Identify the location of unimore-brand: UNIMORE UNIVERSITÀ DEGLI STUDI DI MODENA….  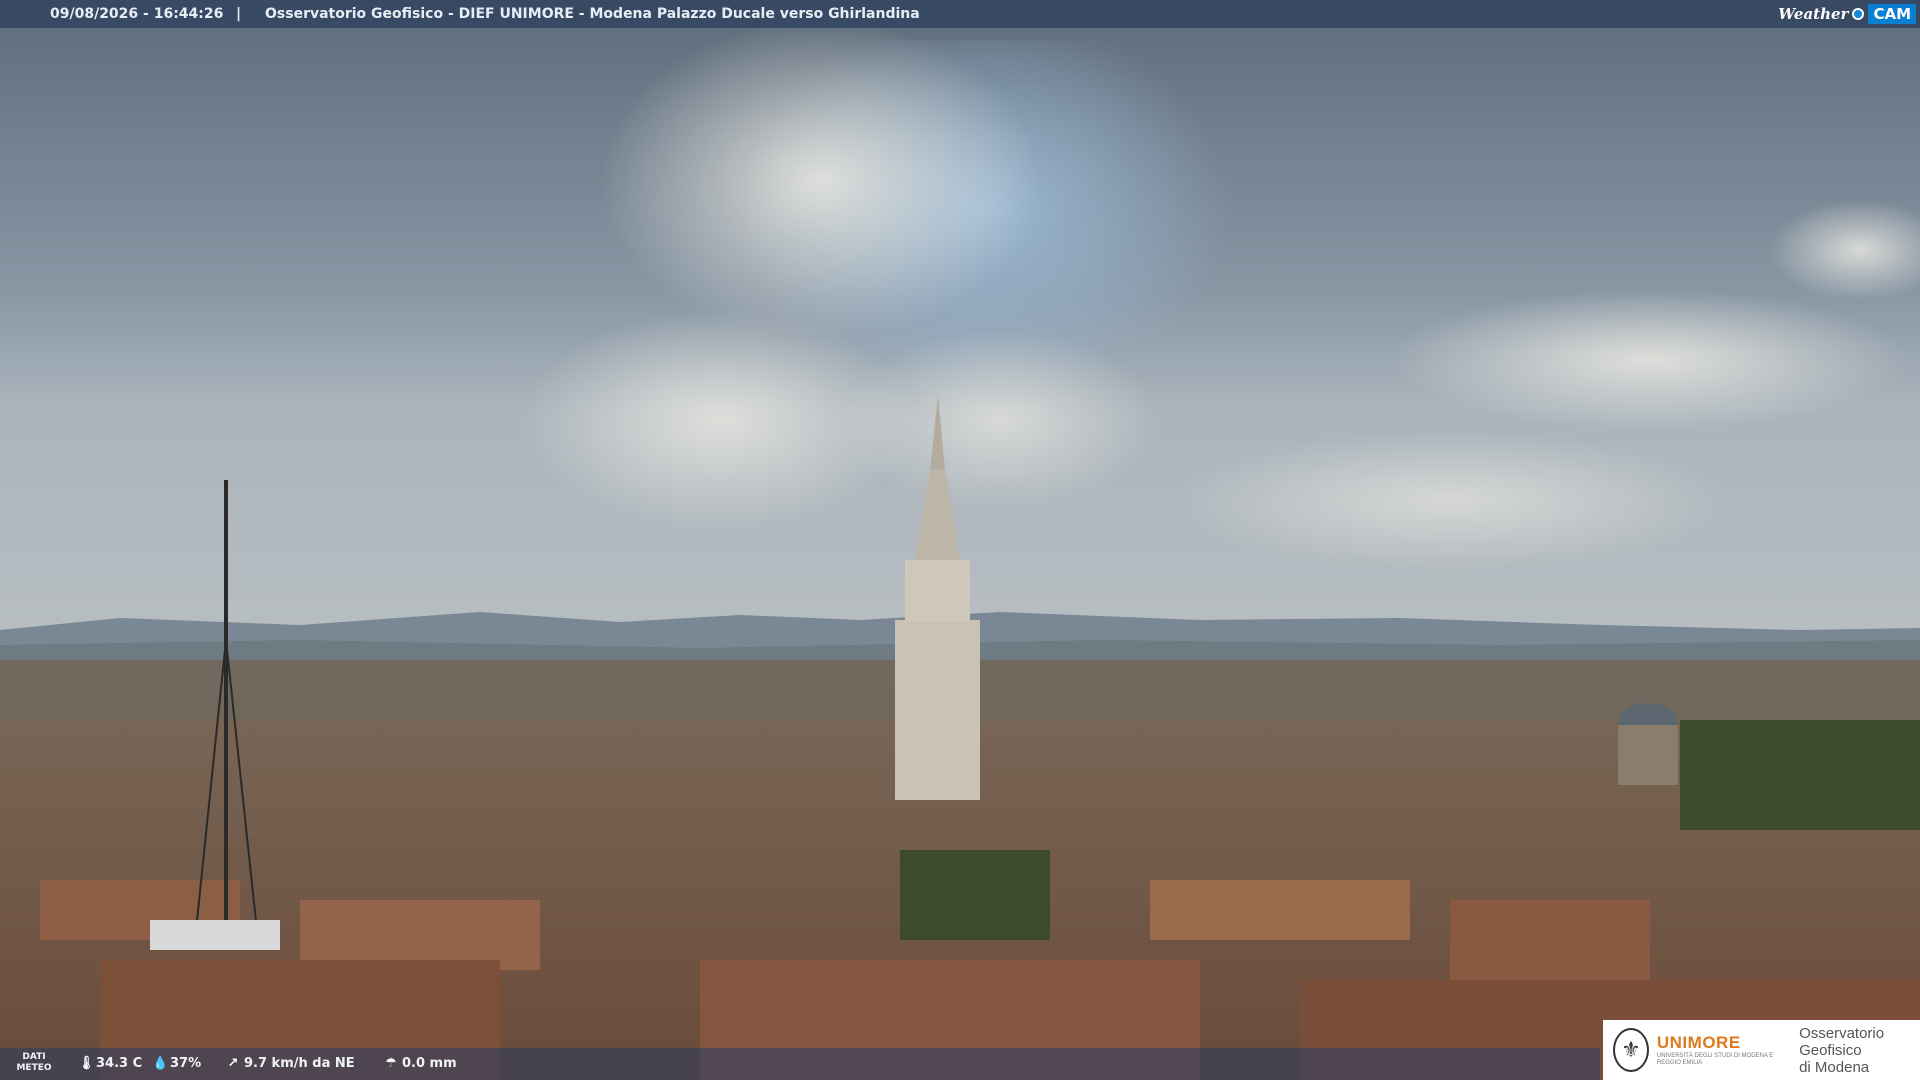
(1722, 1050).